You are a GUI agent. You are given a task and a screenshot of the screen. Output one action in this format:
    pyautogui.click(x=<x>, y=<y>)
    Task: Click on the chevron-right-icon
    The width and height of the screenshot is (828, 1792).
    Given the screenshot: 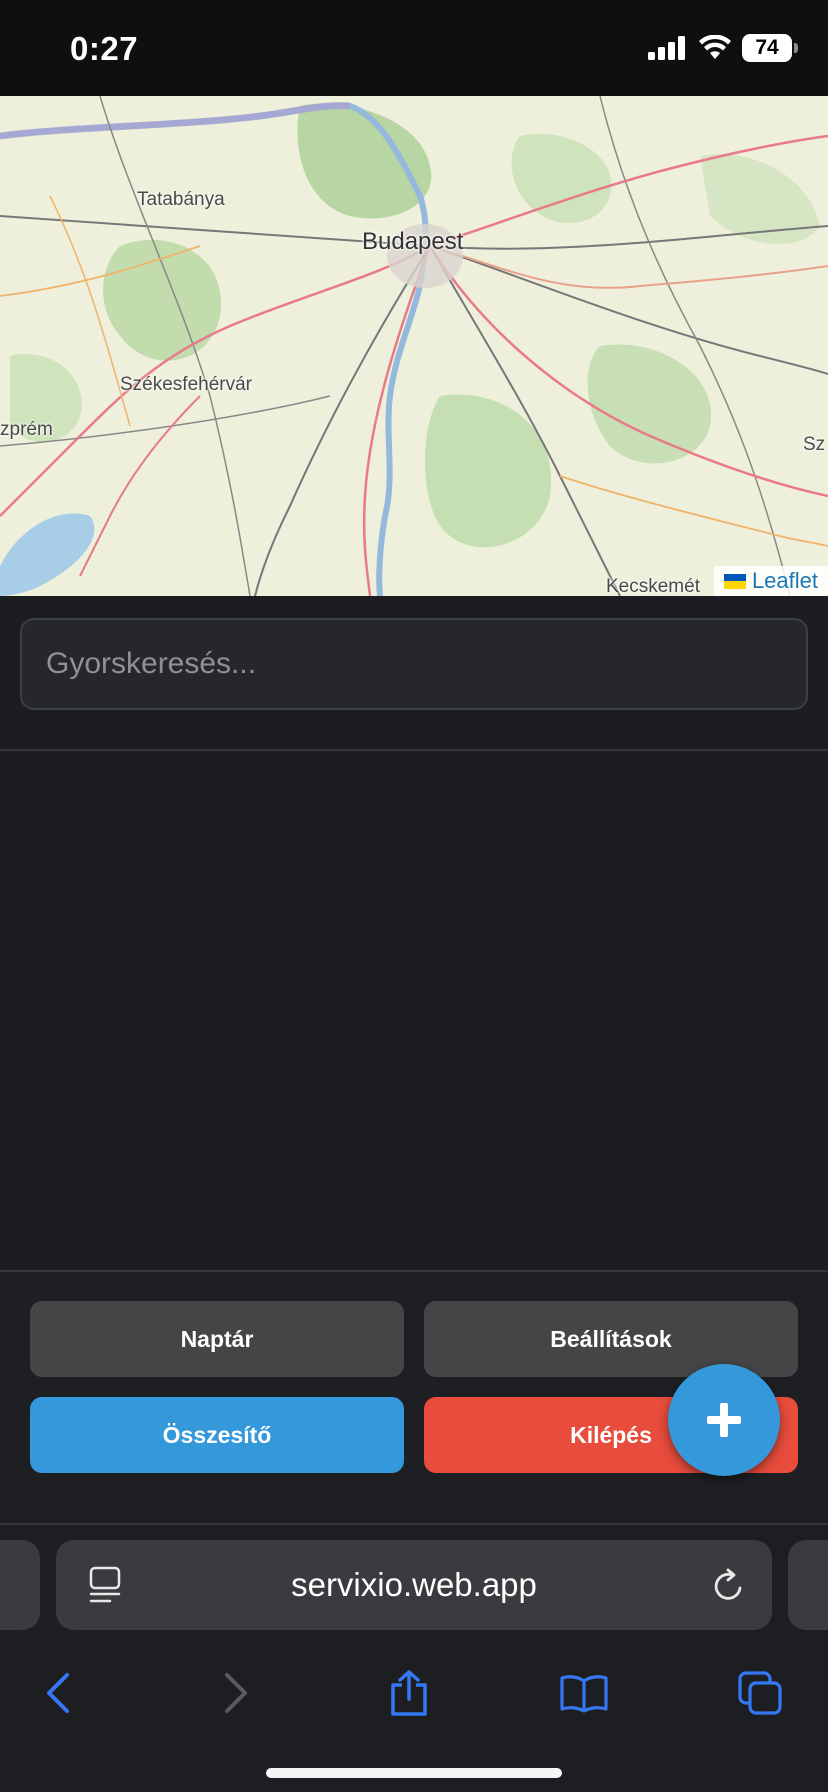 What is the action you would take?
    pyautogui.click(x=236, y=1693)
    